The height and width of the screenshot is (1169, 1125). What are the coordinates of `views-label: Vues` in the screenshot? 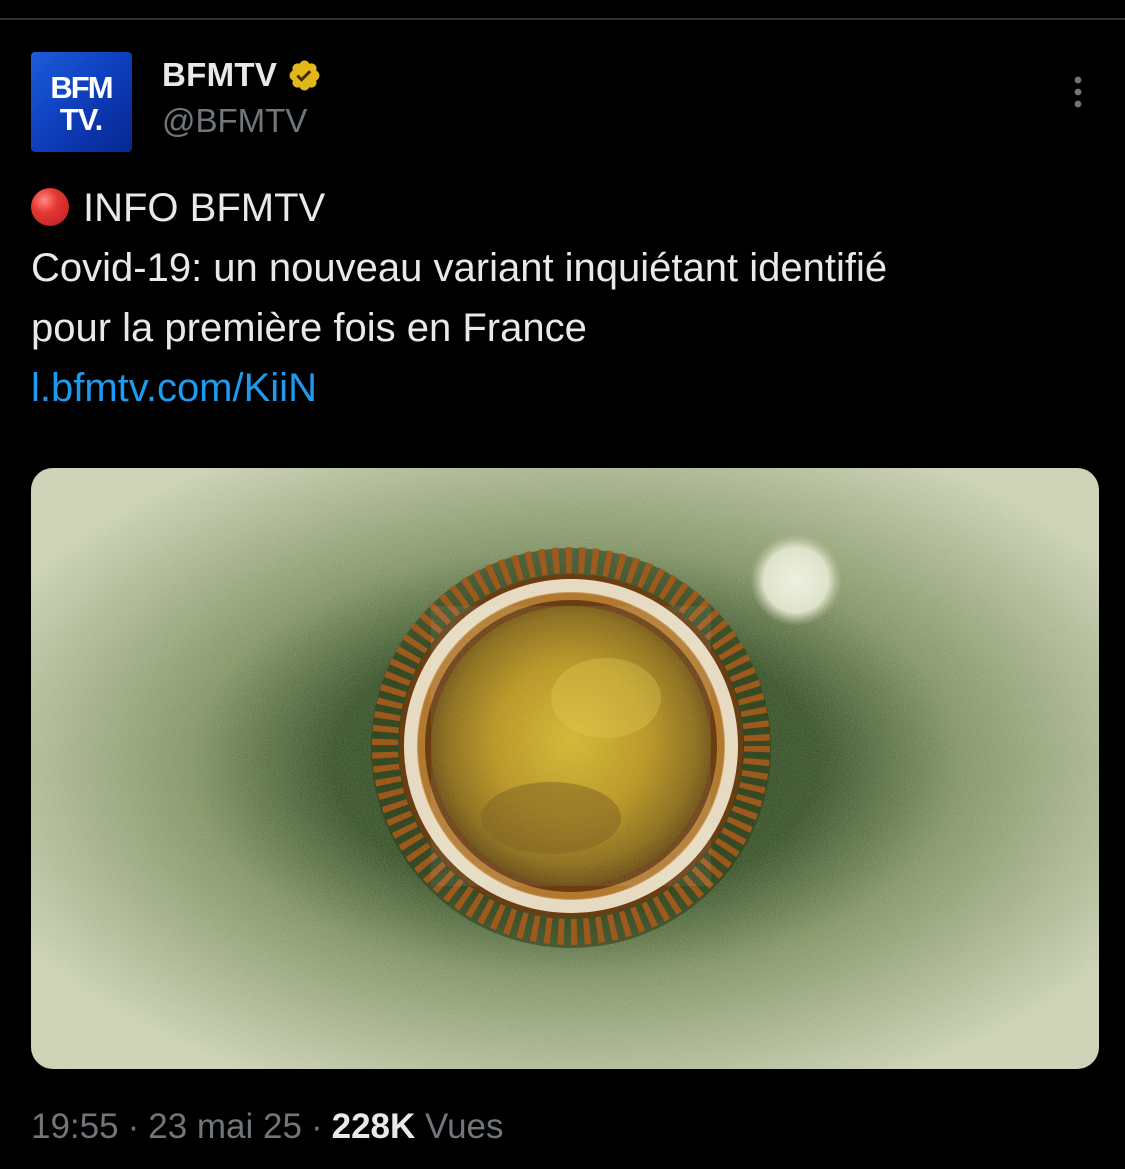 It's located at (464, 1126).